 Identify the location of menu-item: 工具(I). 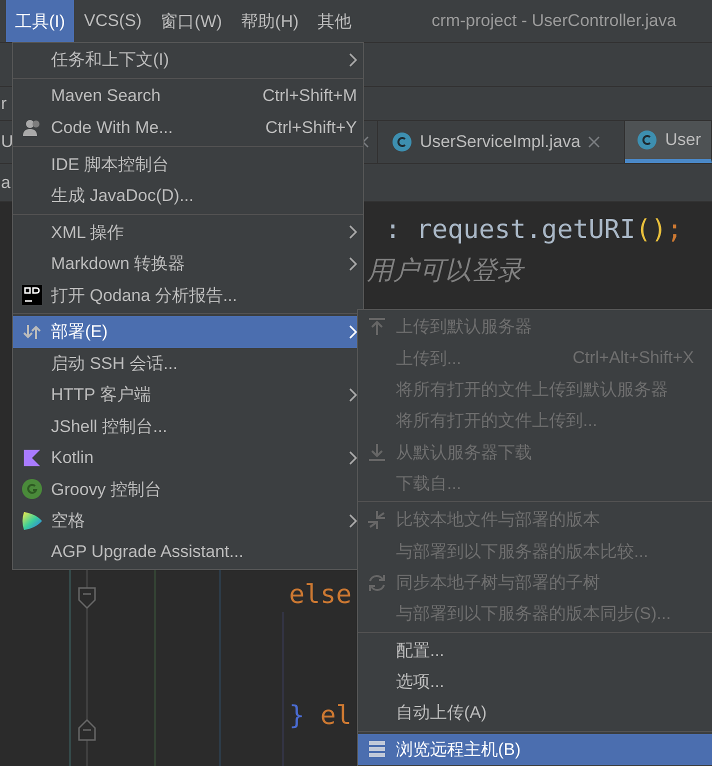
(40, 21).